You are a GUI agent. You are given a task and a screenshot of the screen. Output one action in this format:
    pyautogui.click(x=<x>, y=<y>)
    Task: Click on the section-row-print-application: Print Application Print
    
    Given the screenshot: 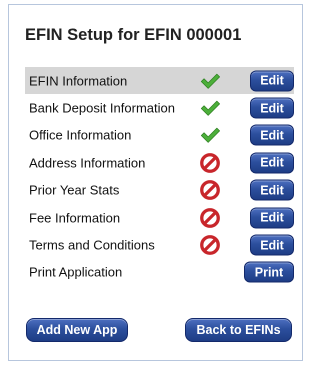 What is the action you would take?
    pyautogui.click(x=159, y=272)
    